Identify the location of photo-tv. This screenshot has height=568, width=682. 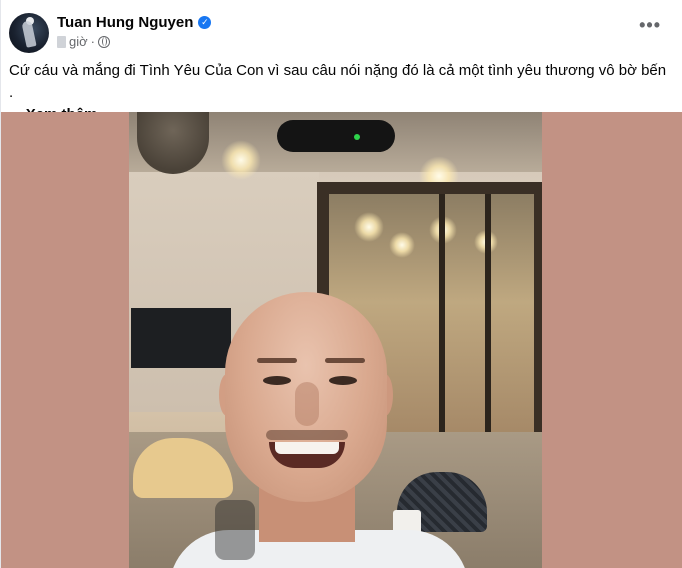
(181, 338).